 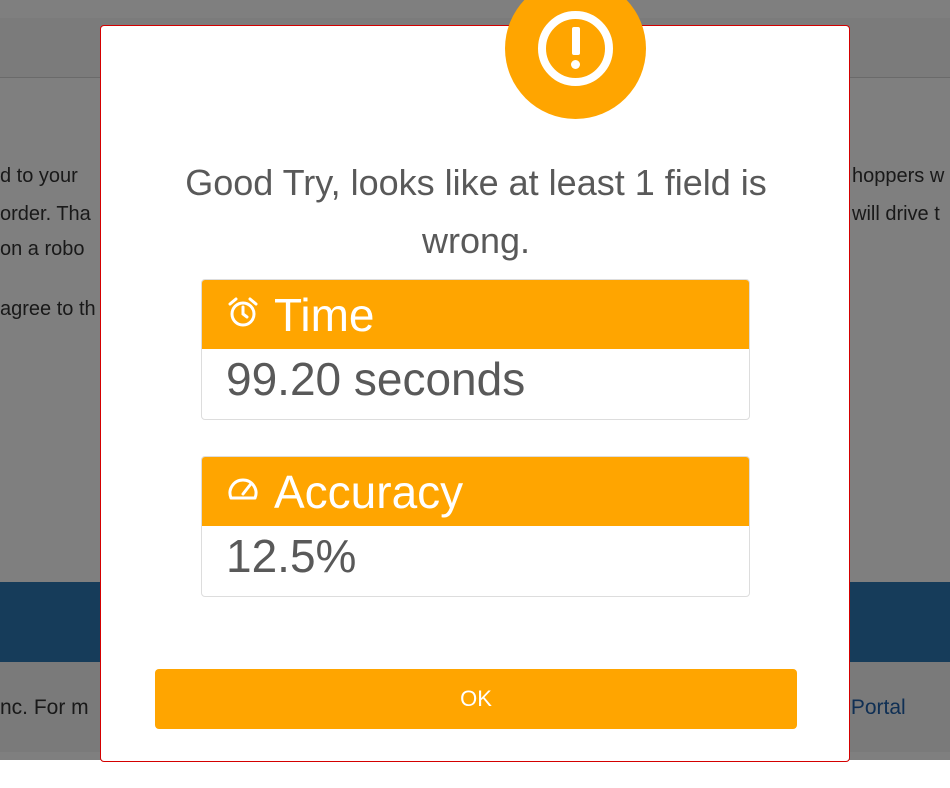 I want to click on exclamation-circle-icon, so click(x=575, y=59).